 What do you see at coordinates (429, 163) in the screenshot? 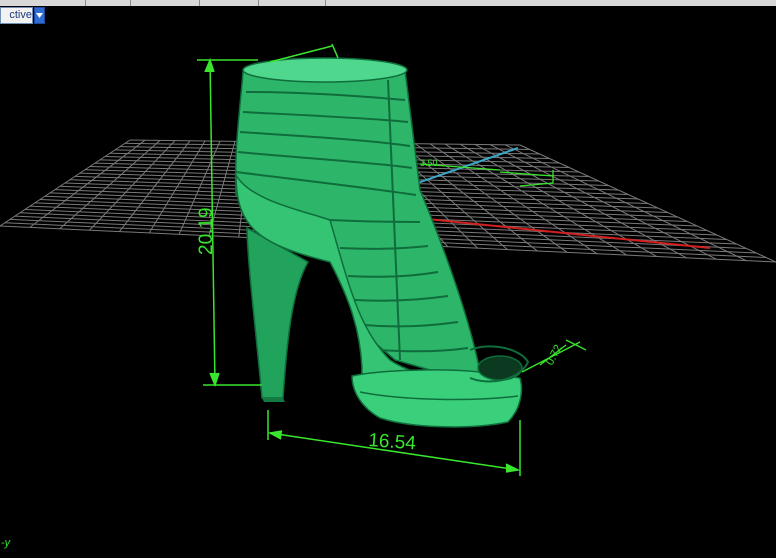
I see `small-value: 3.50` at bounding box center [429, 163].